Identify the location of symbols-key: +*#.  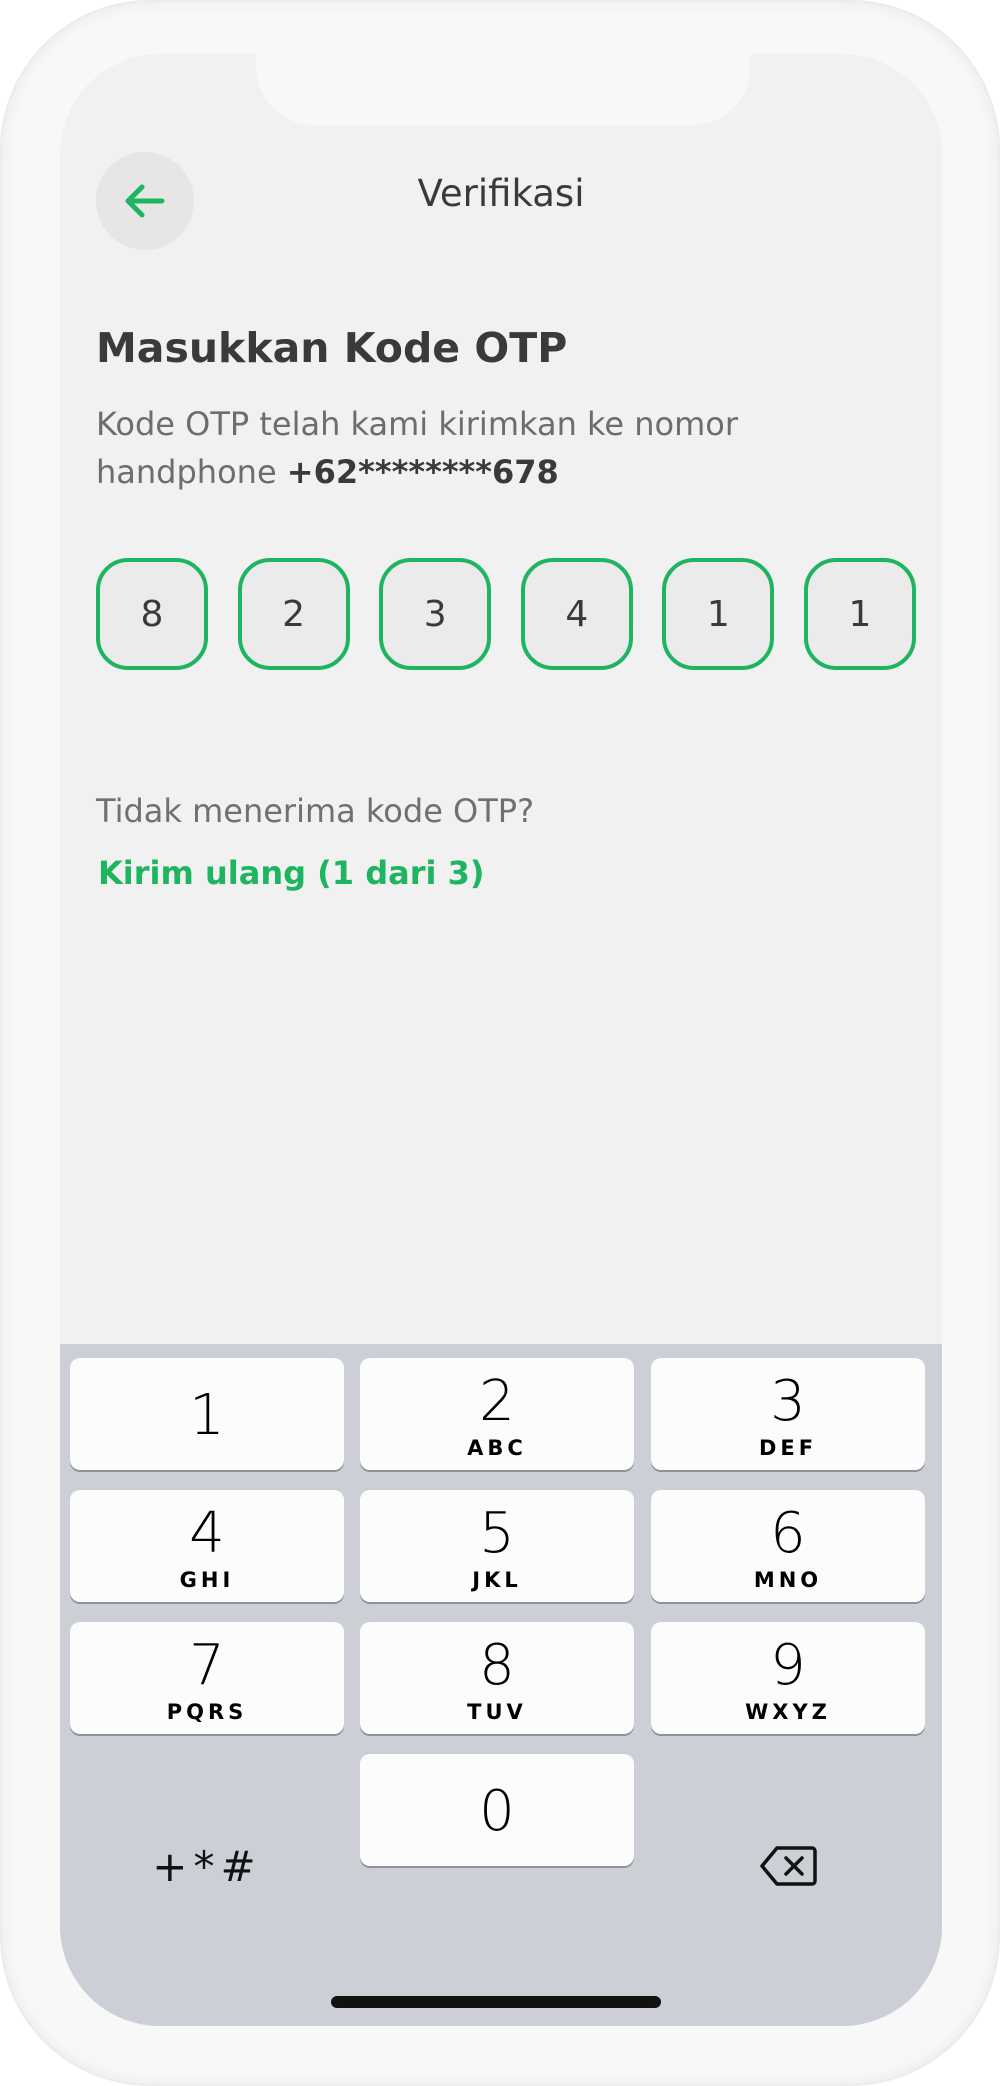
(207, 1866).